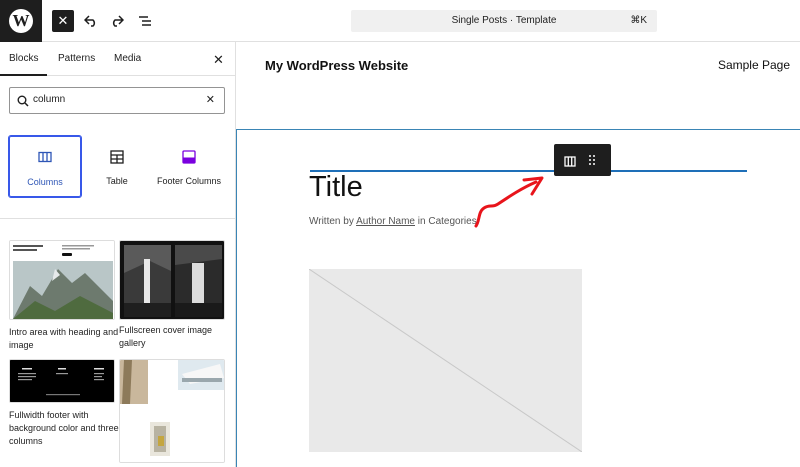 The height and width of the screenshot is (467, 800). I want to click on pattern-label: Intro area with heading and image, so click(64, 338).